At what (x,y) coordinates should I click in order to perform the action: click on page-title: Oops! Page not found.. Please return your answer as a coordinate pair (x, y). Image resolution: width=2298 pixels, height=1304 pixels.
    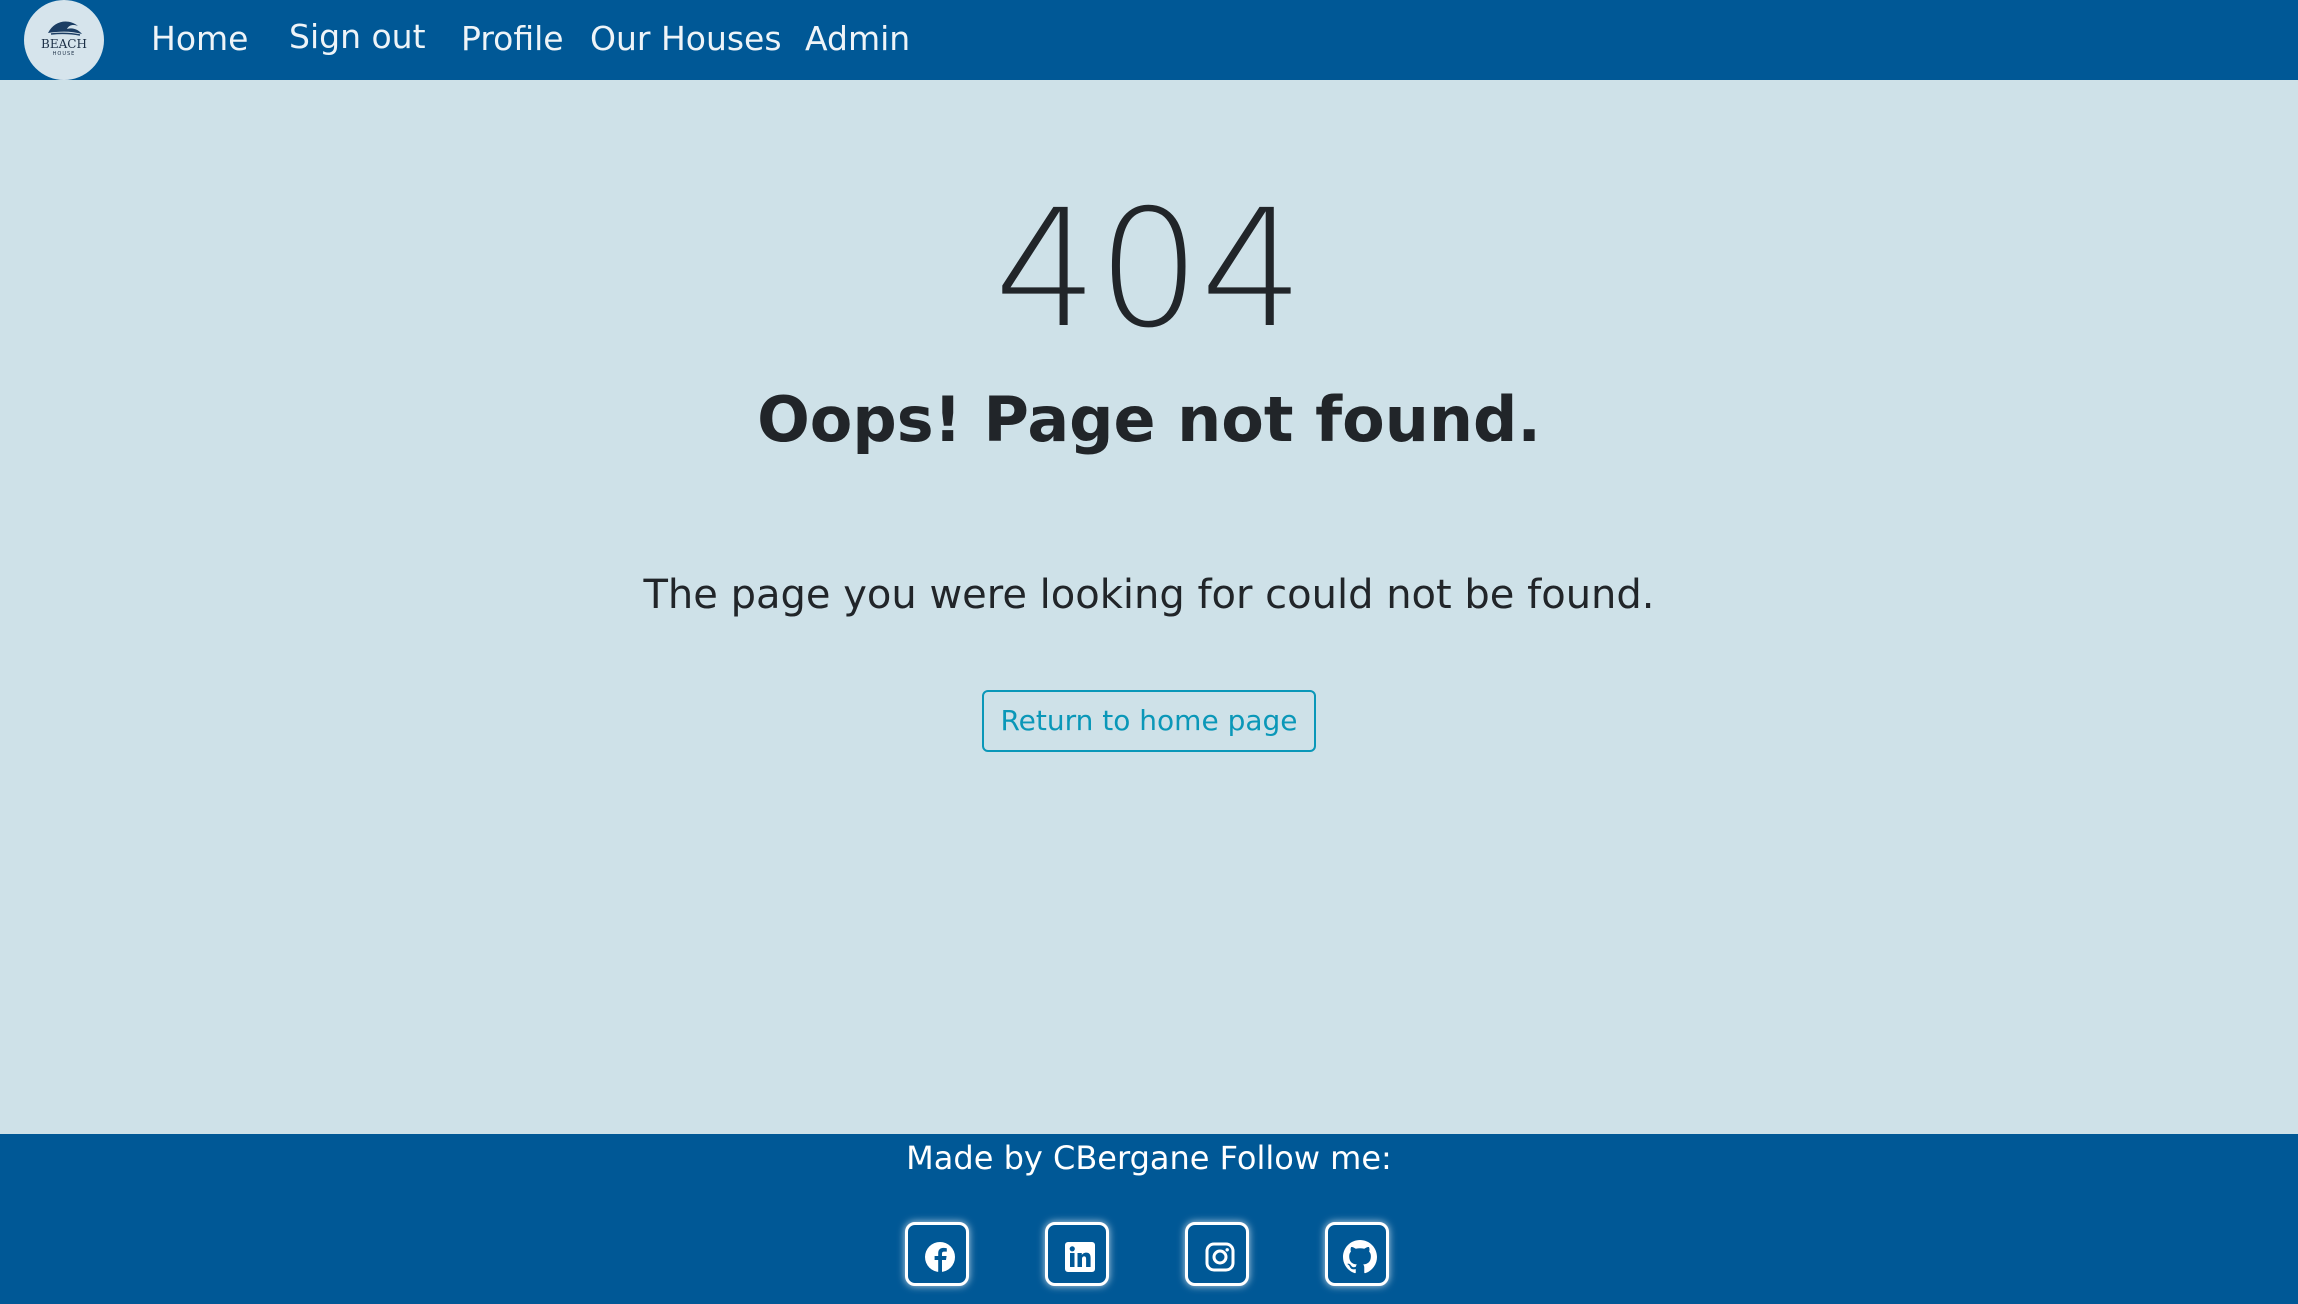
    Looking at the image, I should click on (1149, 419).